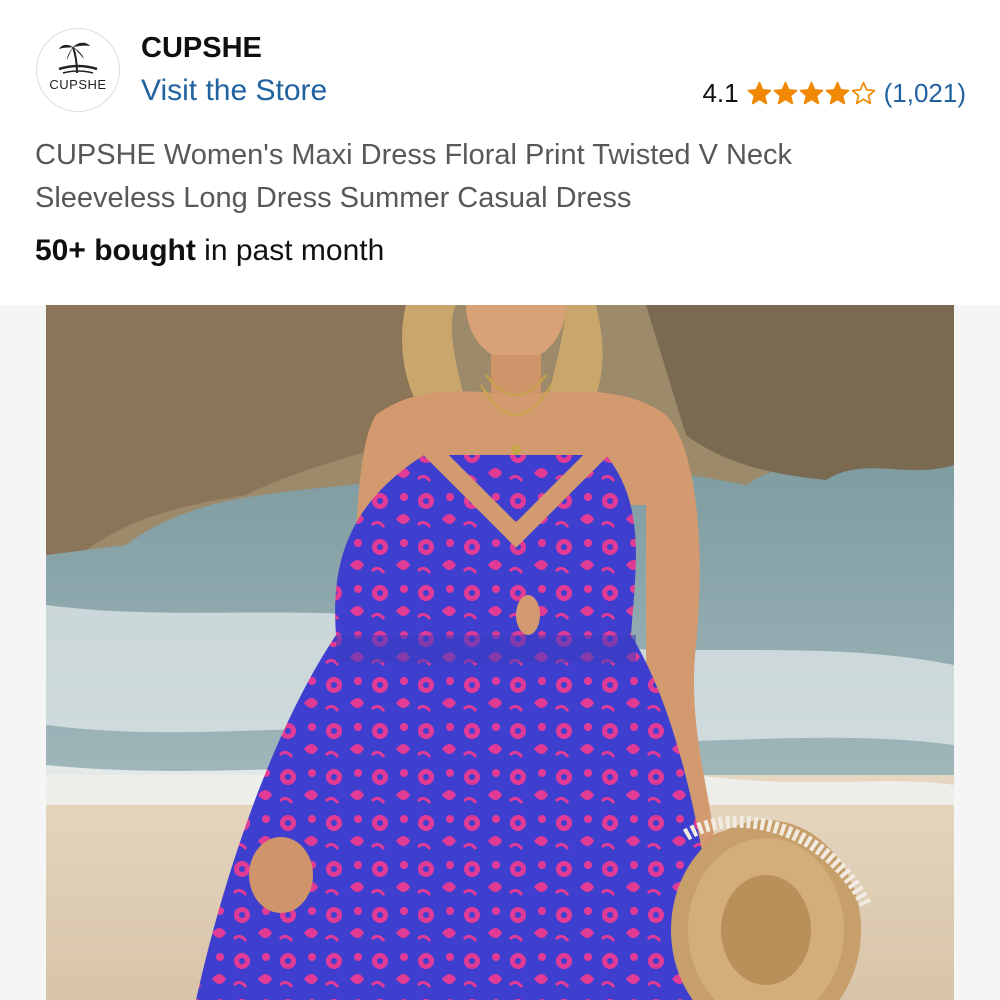 This screenshot has width=1000, height=1000. Describe the element at coordinates (78, 84) in the screenshot. I see `logo-text: CUPSHE` at that location.